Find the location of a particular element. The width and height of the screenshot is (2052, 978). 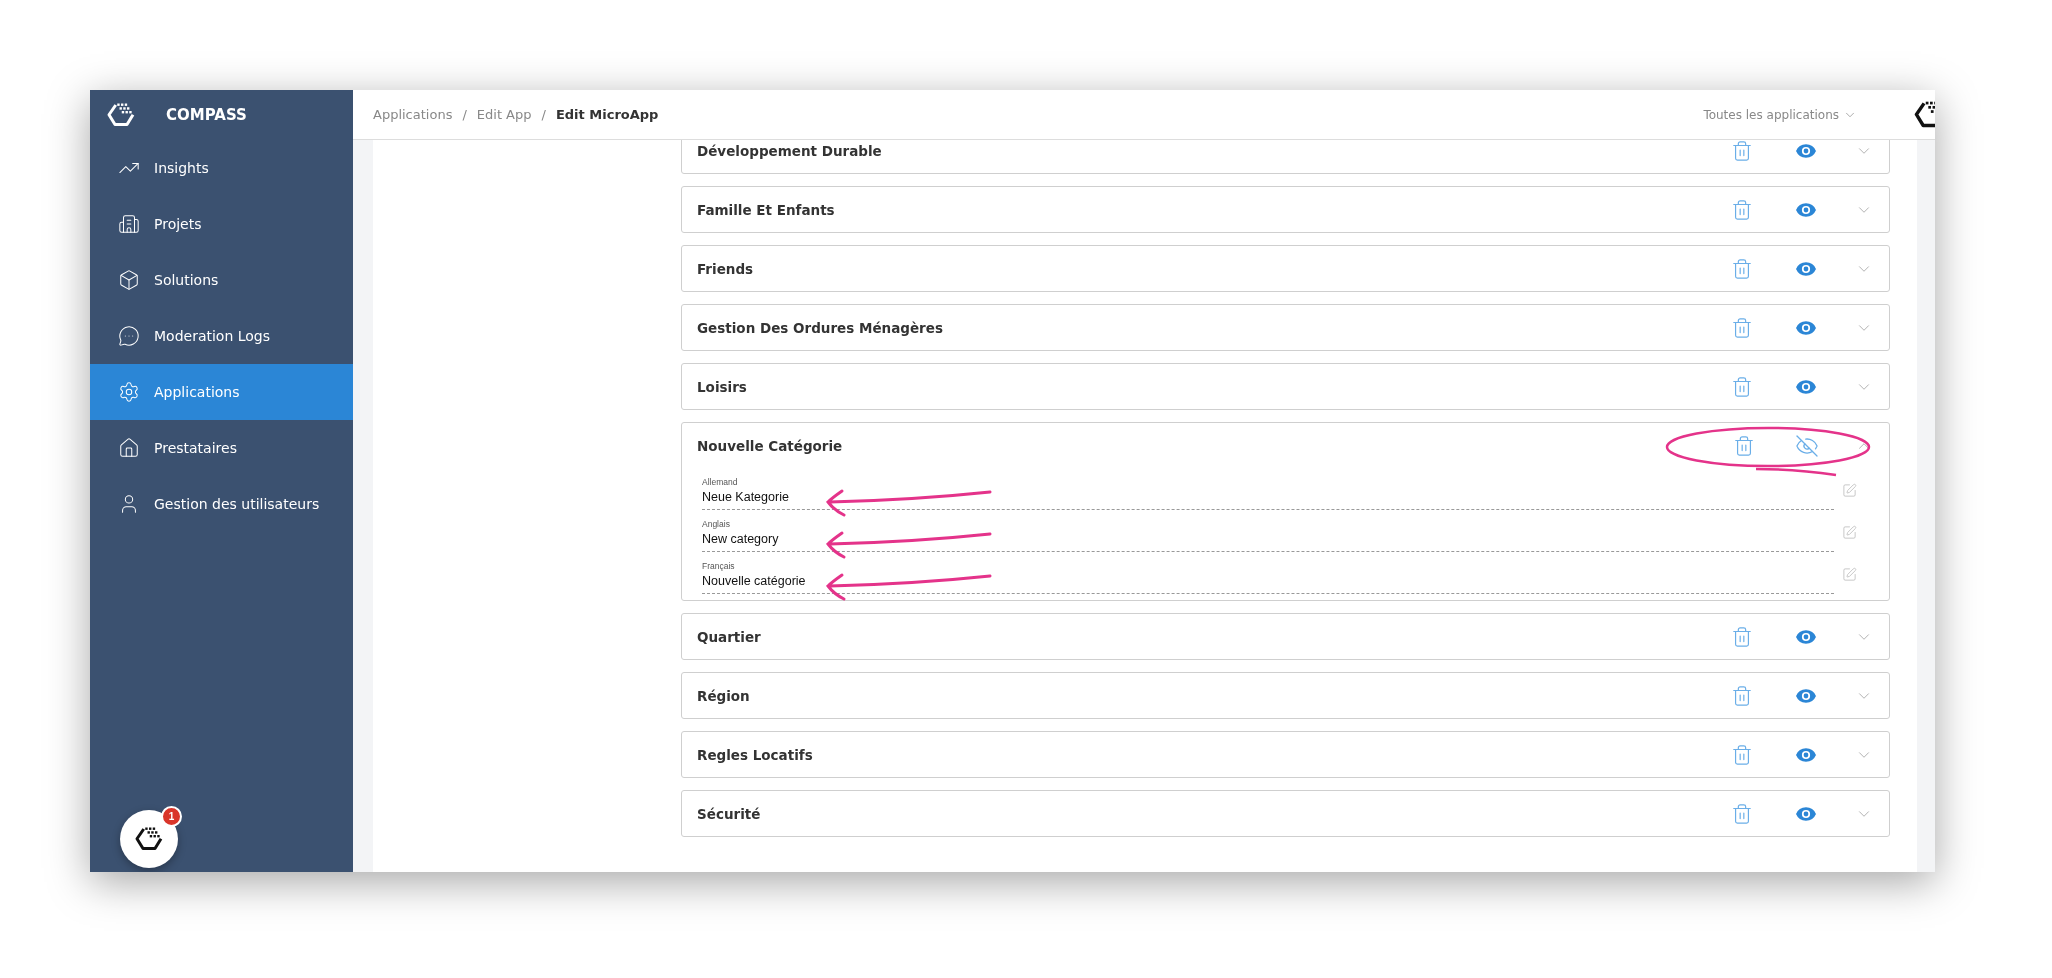

category-title: Région is located at coordinates (724, 695).